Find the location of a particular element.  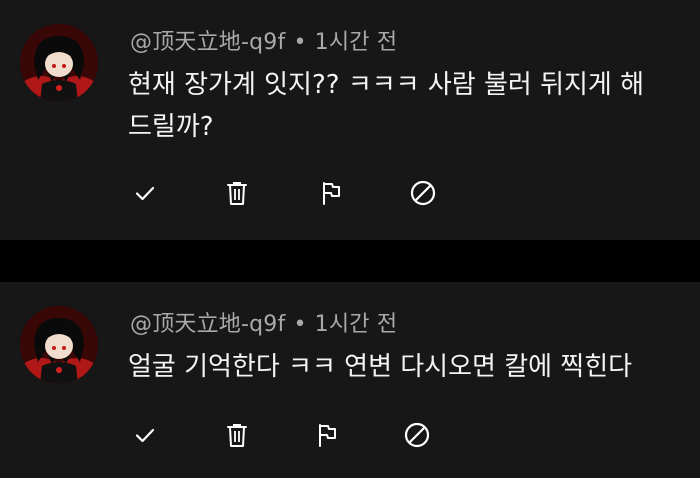

comment-text: 얼굴 기억한다 ㅋㅋ 연변 다시오면 칼에 찍힌다 is located at coordinates (380, 367).